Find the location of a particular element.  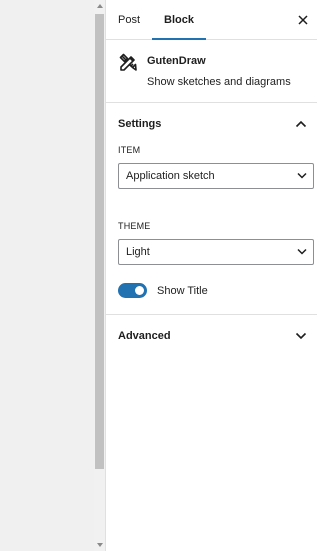

theme-select: Light is located at coordinates (216, 252).